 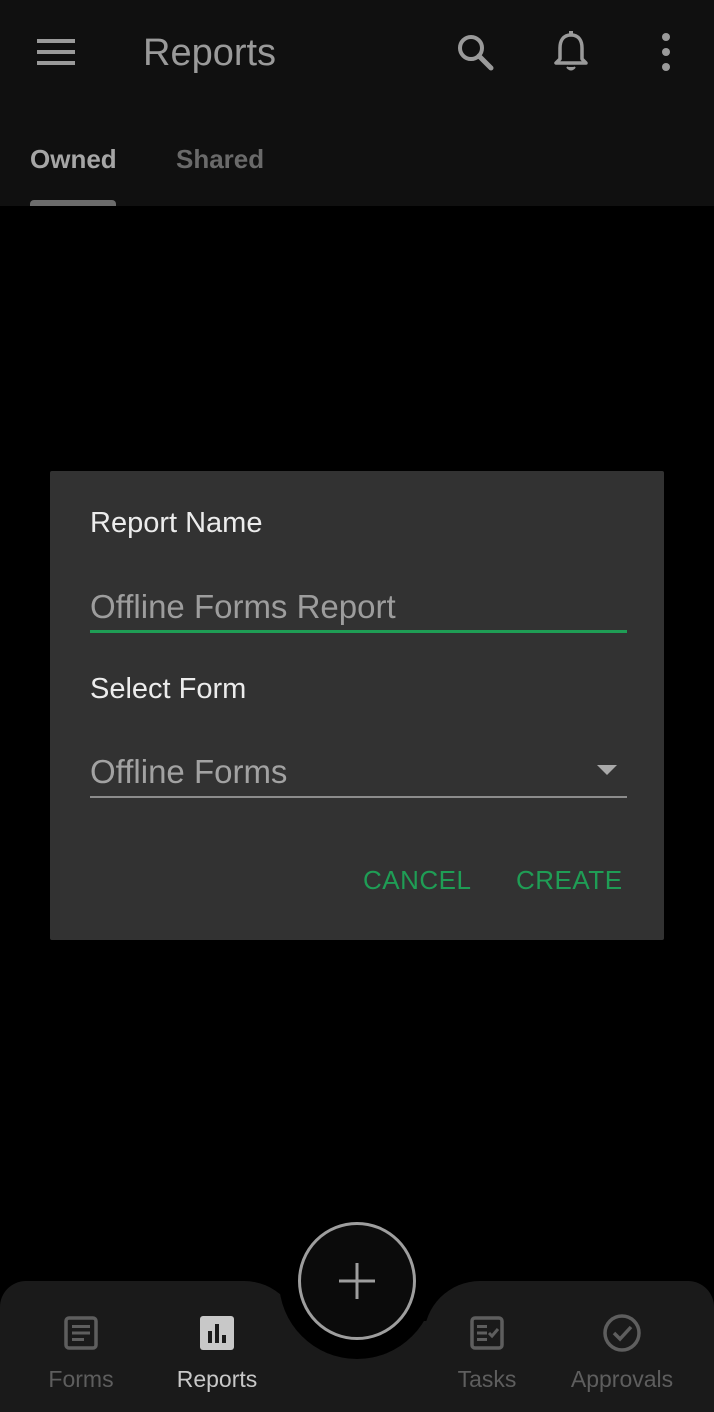 I want to click on form-select-value: Offline Forms, so click(x=189, y=771).